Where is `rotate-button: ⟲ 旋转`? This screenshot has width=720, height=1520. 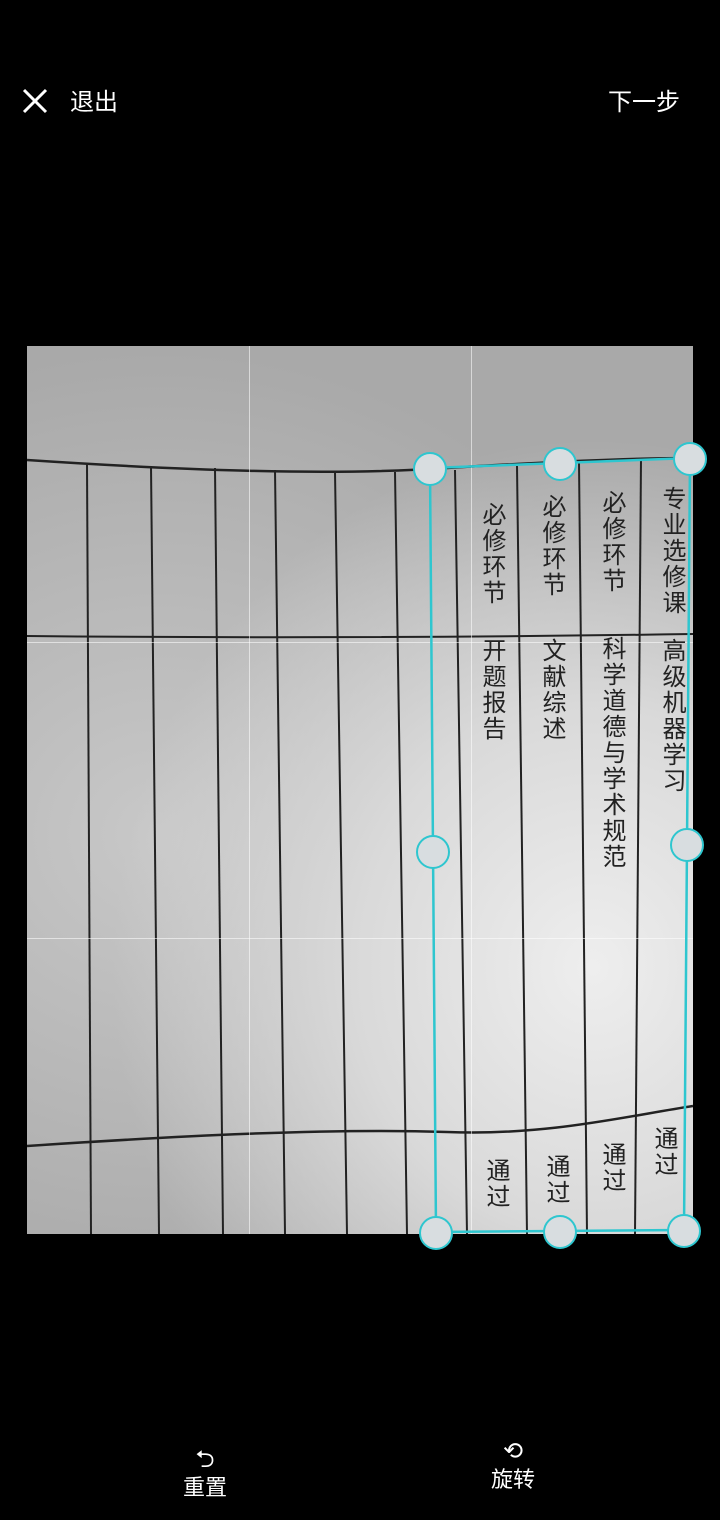
rotate-button: ⟲ 旋转 is located at coordinates (513, 1466).